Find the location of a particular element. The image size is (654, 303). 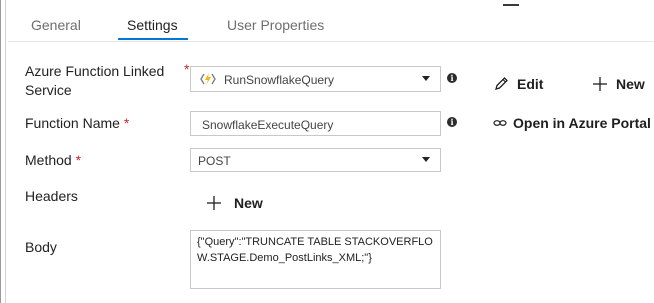

active-tab-indicator is located at coordinates (153, 39).